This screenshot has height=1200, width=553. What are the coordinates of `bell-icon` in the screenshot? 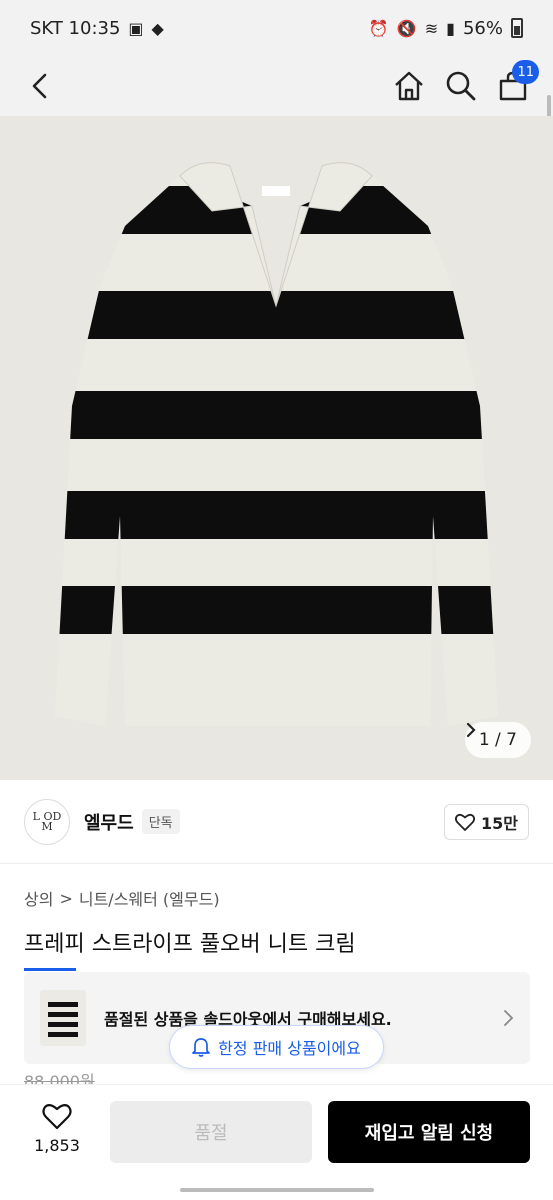 It's located at (201, 1047).